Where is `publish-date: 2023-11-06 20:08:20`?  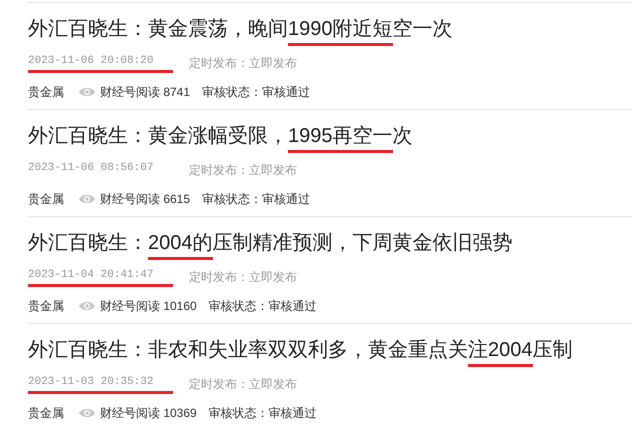 publish-date: 2023-11-06 20:08:20 is located at coordinates (100, 62).